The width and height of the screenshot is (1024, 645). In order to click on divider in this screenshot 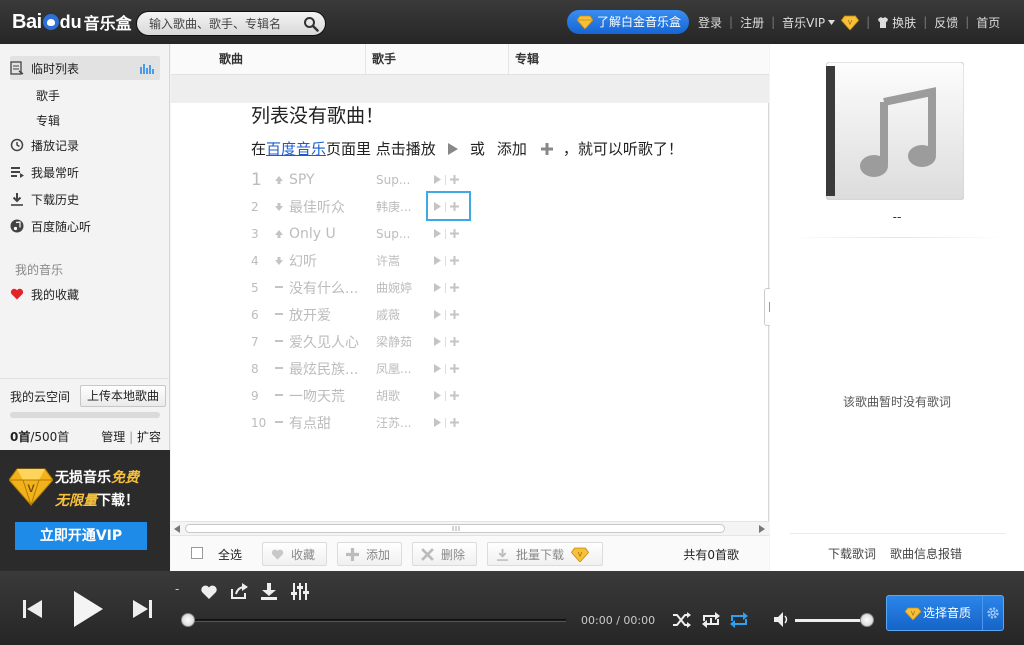, I will do `click(897, 237)`.